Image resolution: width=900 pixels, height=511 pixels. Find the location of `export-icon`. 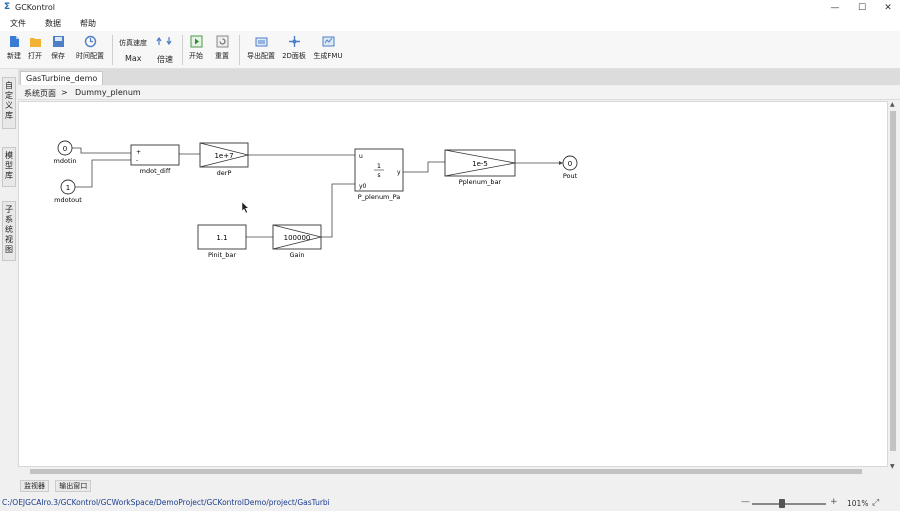

export-icon is located at coordinates (261, 42).